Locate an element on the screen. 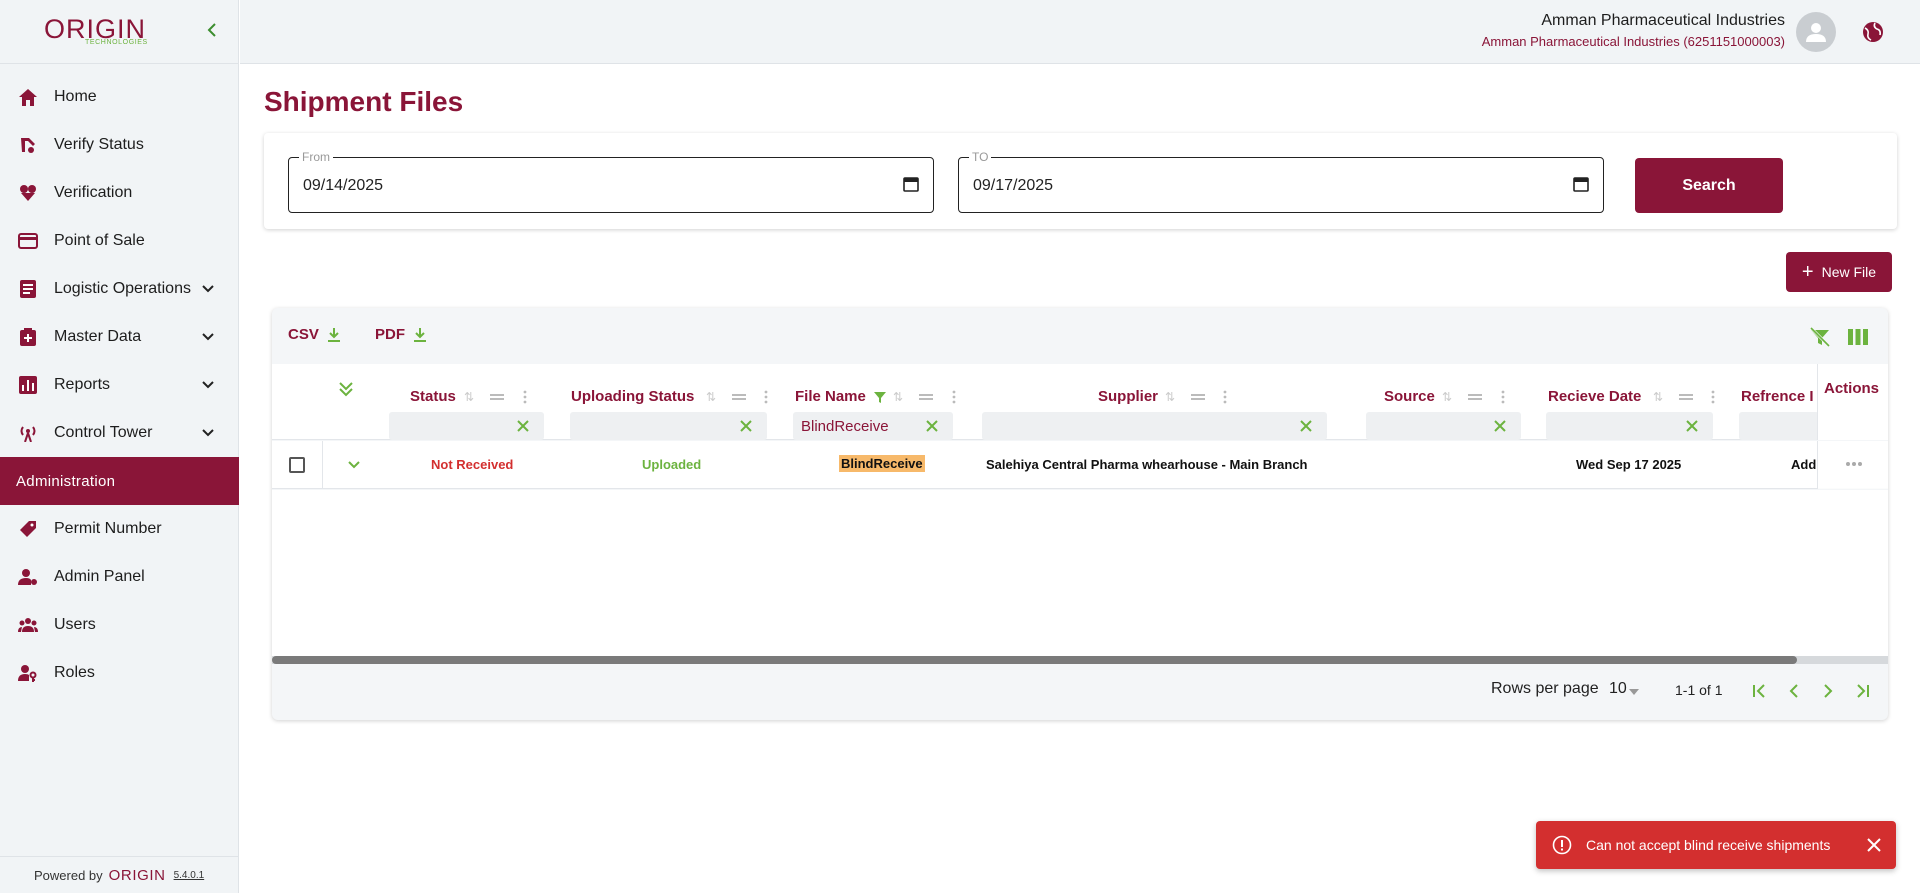  source-filter-input is located at coordinates (1443, 426).